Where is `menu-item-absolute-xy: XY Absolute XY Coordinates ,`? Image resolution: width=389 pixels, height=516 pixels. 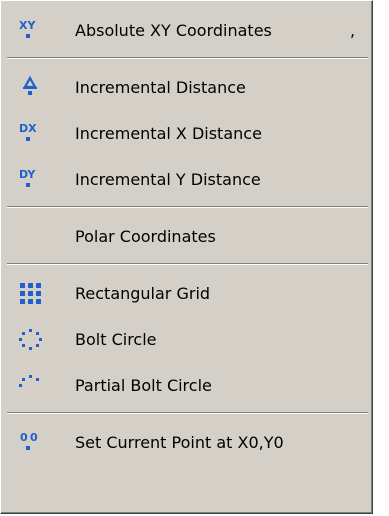
menu-item-absolute-xy: XY Absolute XY Coordinates , is located at coordinates (186, 30).